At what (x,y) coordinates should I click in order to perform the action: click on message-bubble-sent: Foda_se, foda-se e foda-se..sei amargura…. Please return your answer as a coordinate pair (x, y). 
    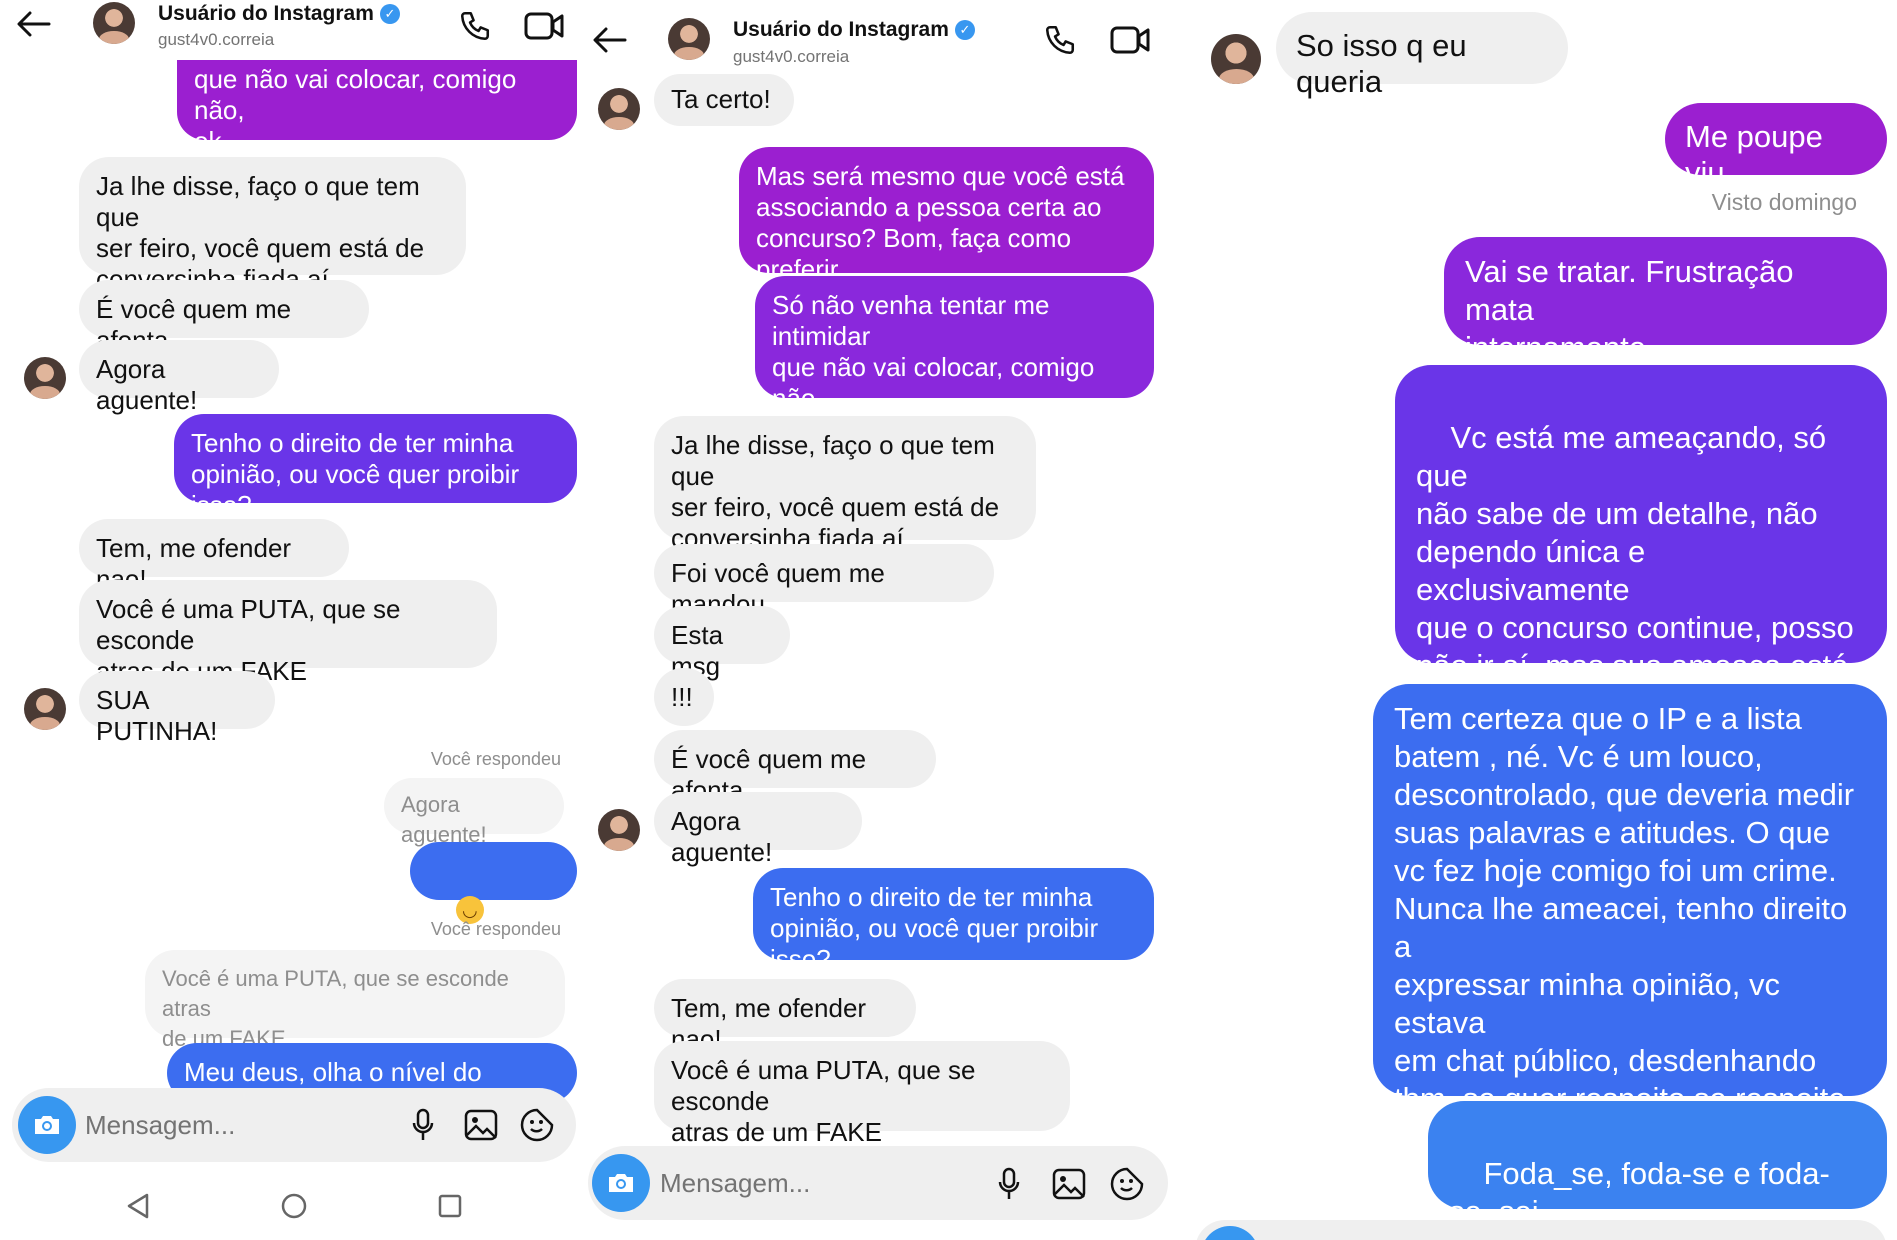
    Looking at the image, I should click on (1657, 1170).